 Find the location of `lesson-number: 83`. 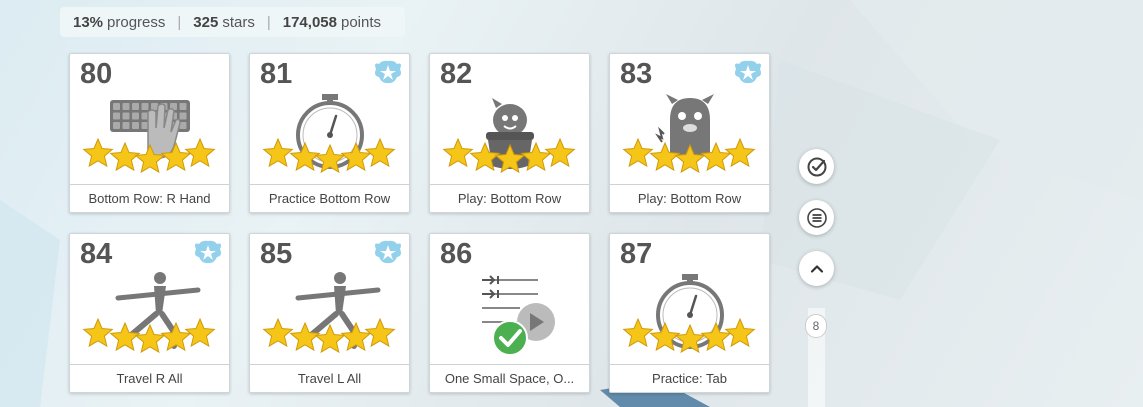

lesson-number: 83 is located at coordinates (636, 74).